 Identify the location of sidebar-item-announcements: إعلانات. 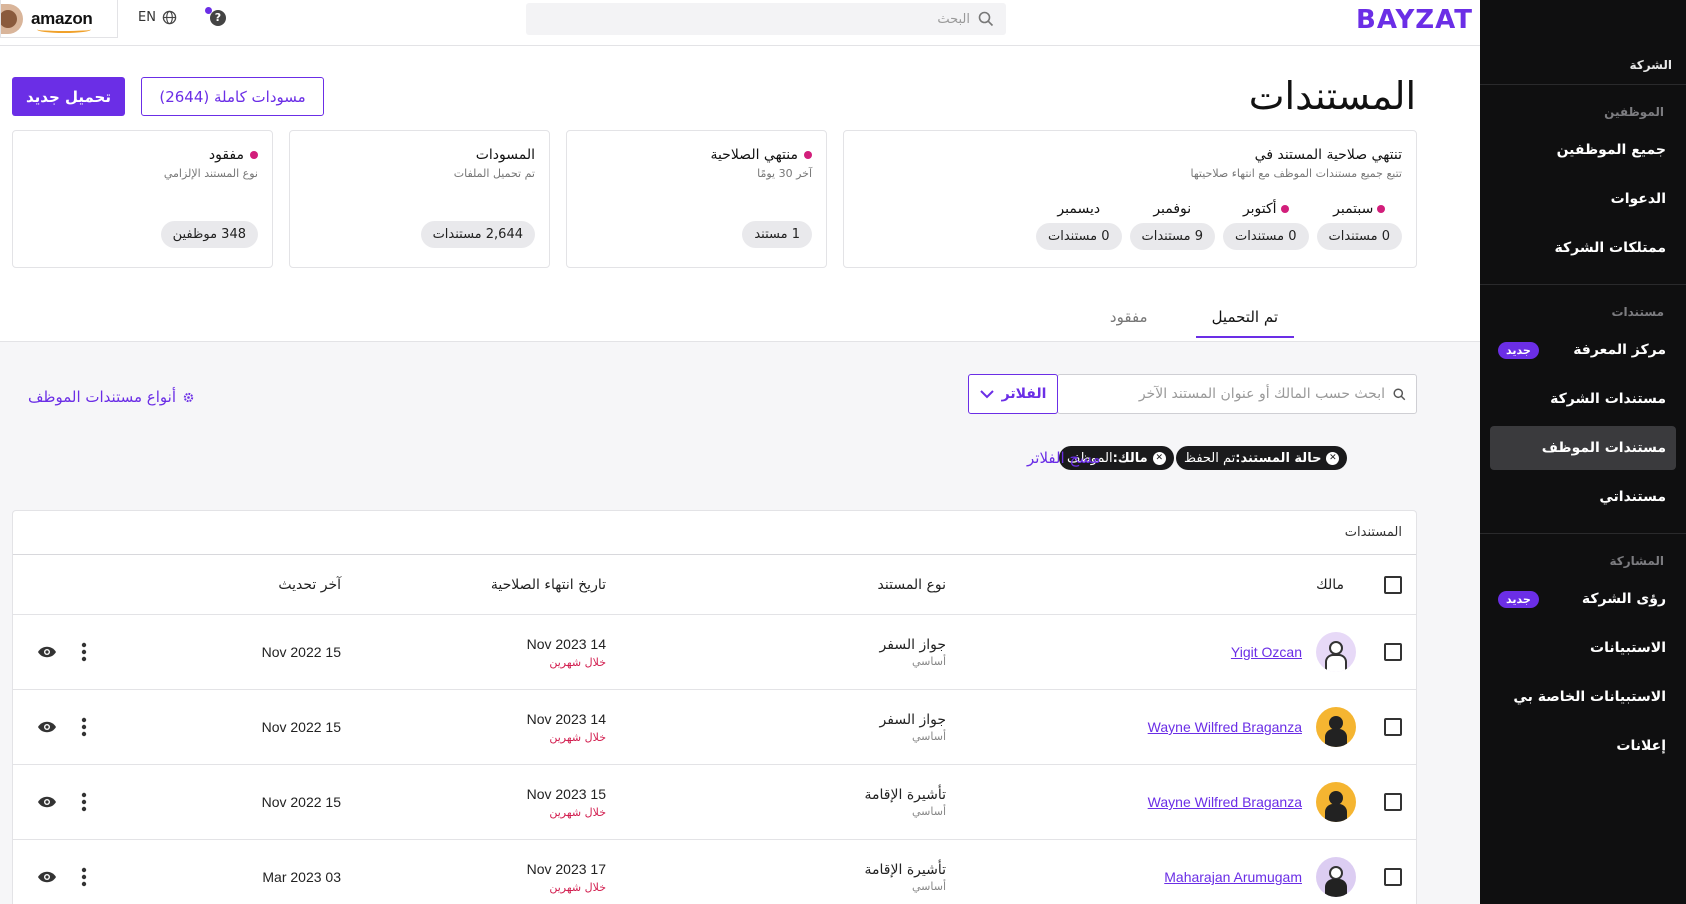
(1583, 746).